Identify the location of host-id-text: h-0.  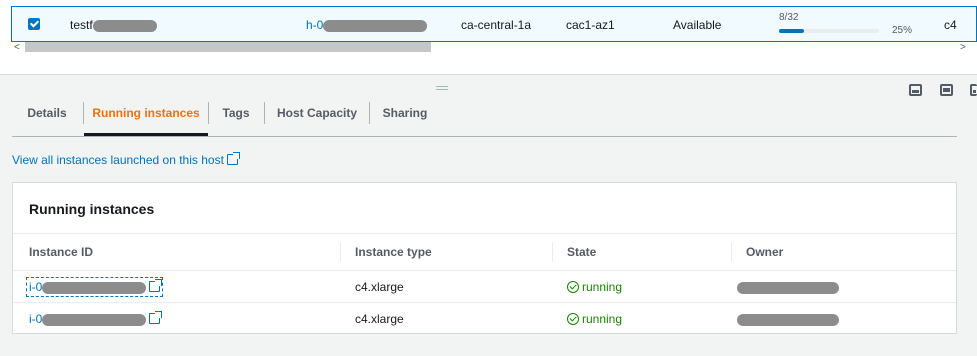
(315, 25).